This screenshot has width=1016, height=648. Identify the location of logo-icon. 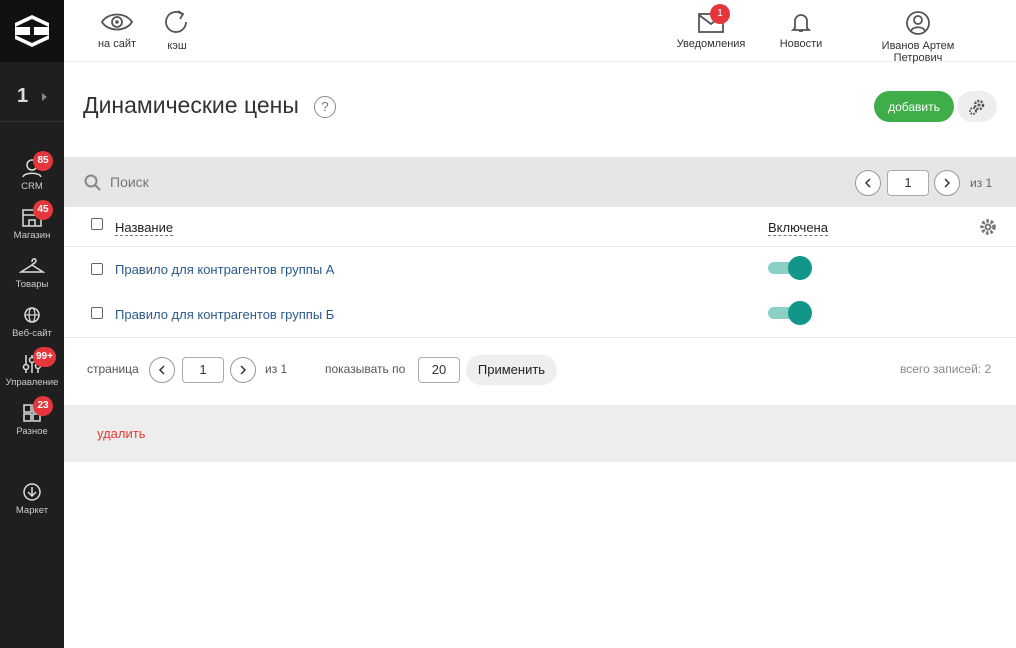
(32, 31).